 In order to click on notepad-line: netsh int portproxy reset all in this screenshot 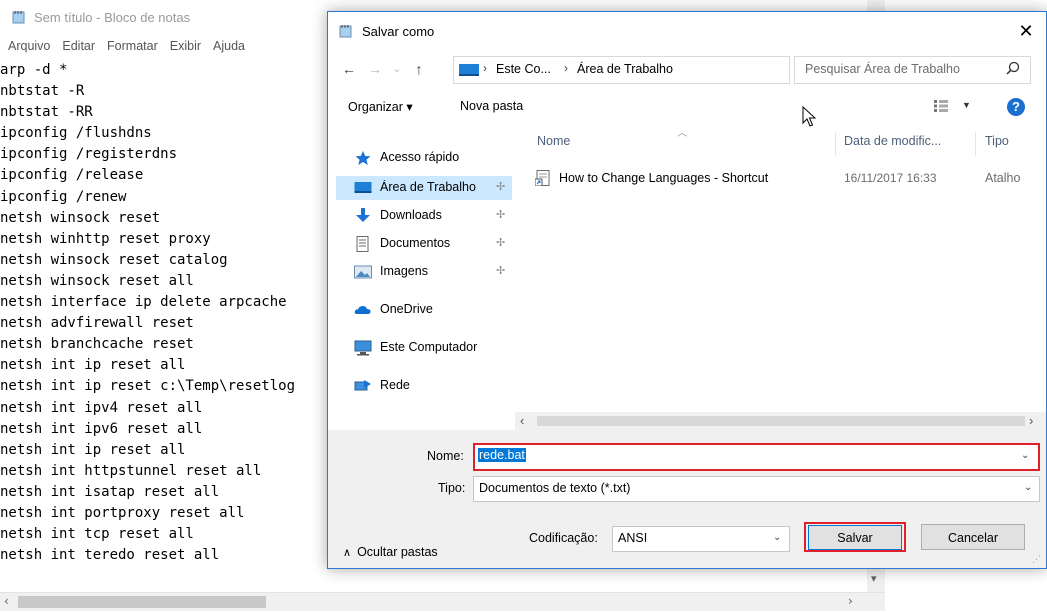, I will do `click(122, 512)`.